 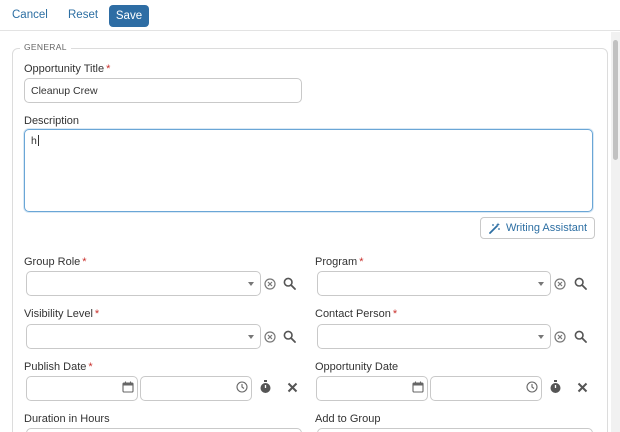 I want to click on duration-input, so click(x=164, y=430).